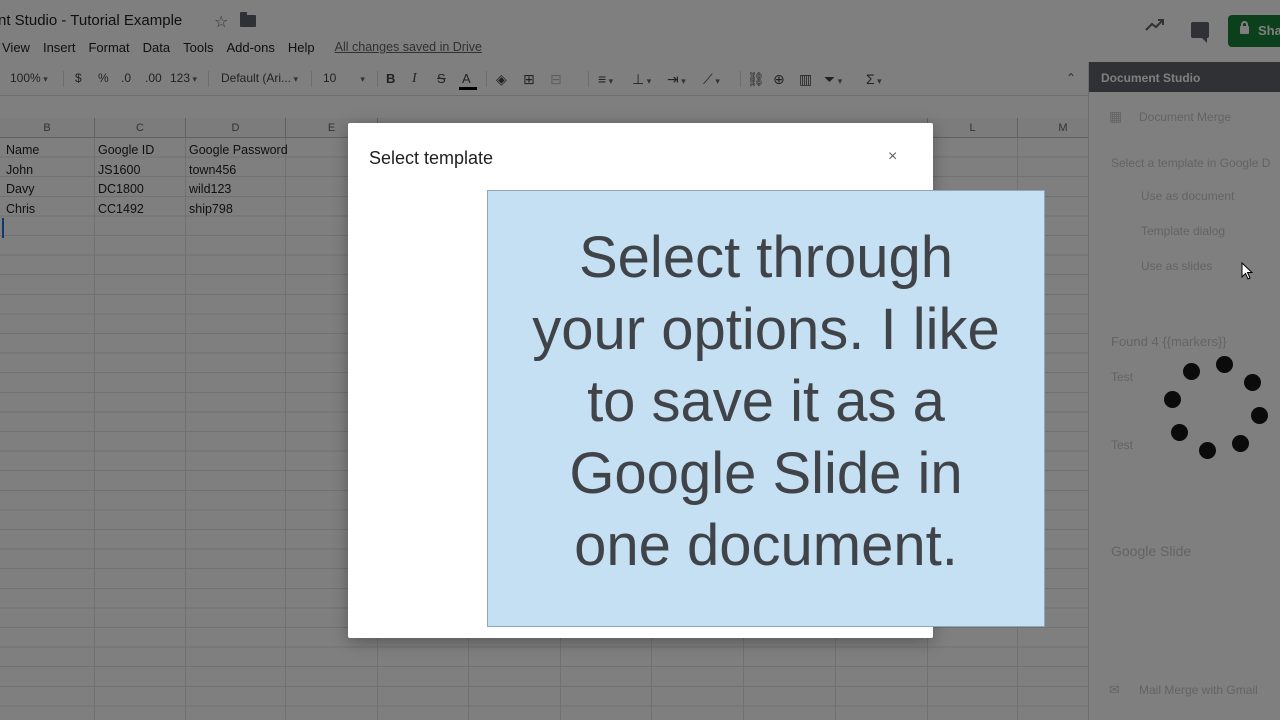 The width and height of the screenshot is (1280, 720). Describe the element at coordinates (431, 158) in the screenshot. I see `dialog-title: Select template` at that location.